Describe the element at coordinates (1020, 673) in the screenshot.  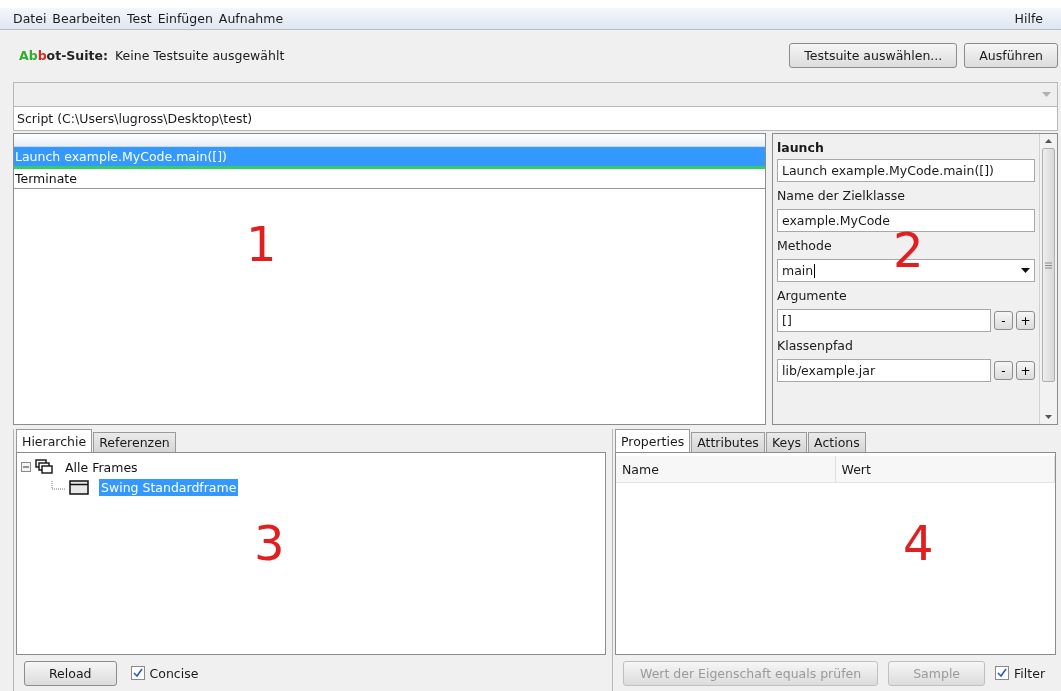
I see `filter-checkbox: Filter` at that location.